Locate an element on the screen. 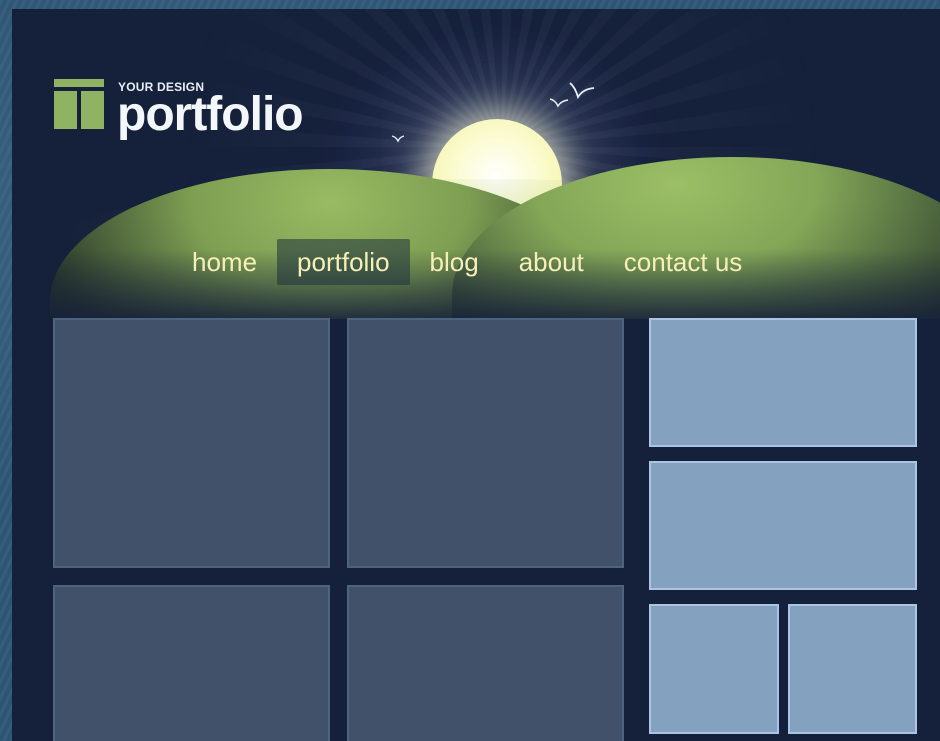  main-nav: home portfolio blog about contact us is located at coordinates (467, 262).